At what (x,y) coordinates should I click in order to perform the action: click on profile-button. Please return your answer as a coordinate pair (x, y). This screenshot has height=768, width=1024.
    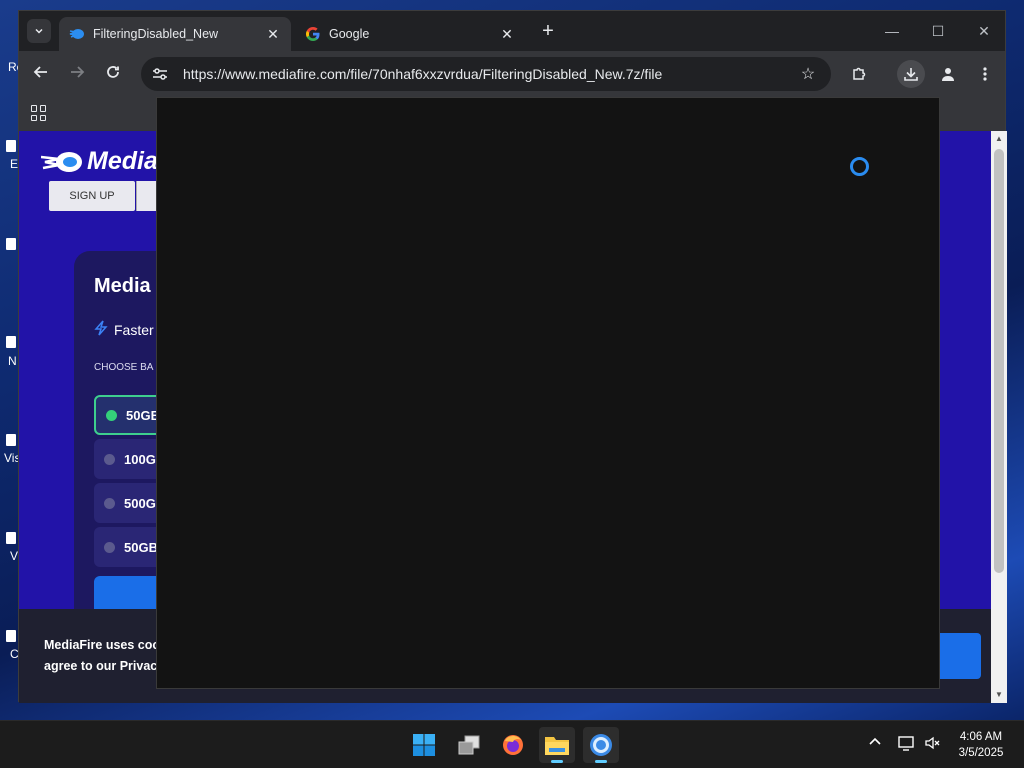
    Looking at the image, I should click on (948, 74).